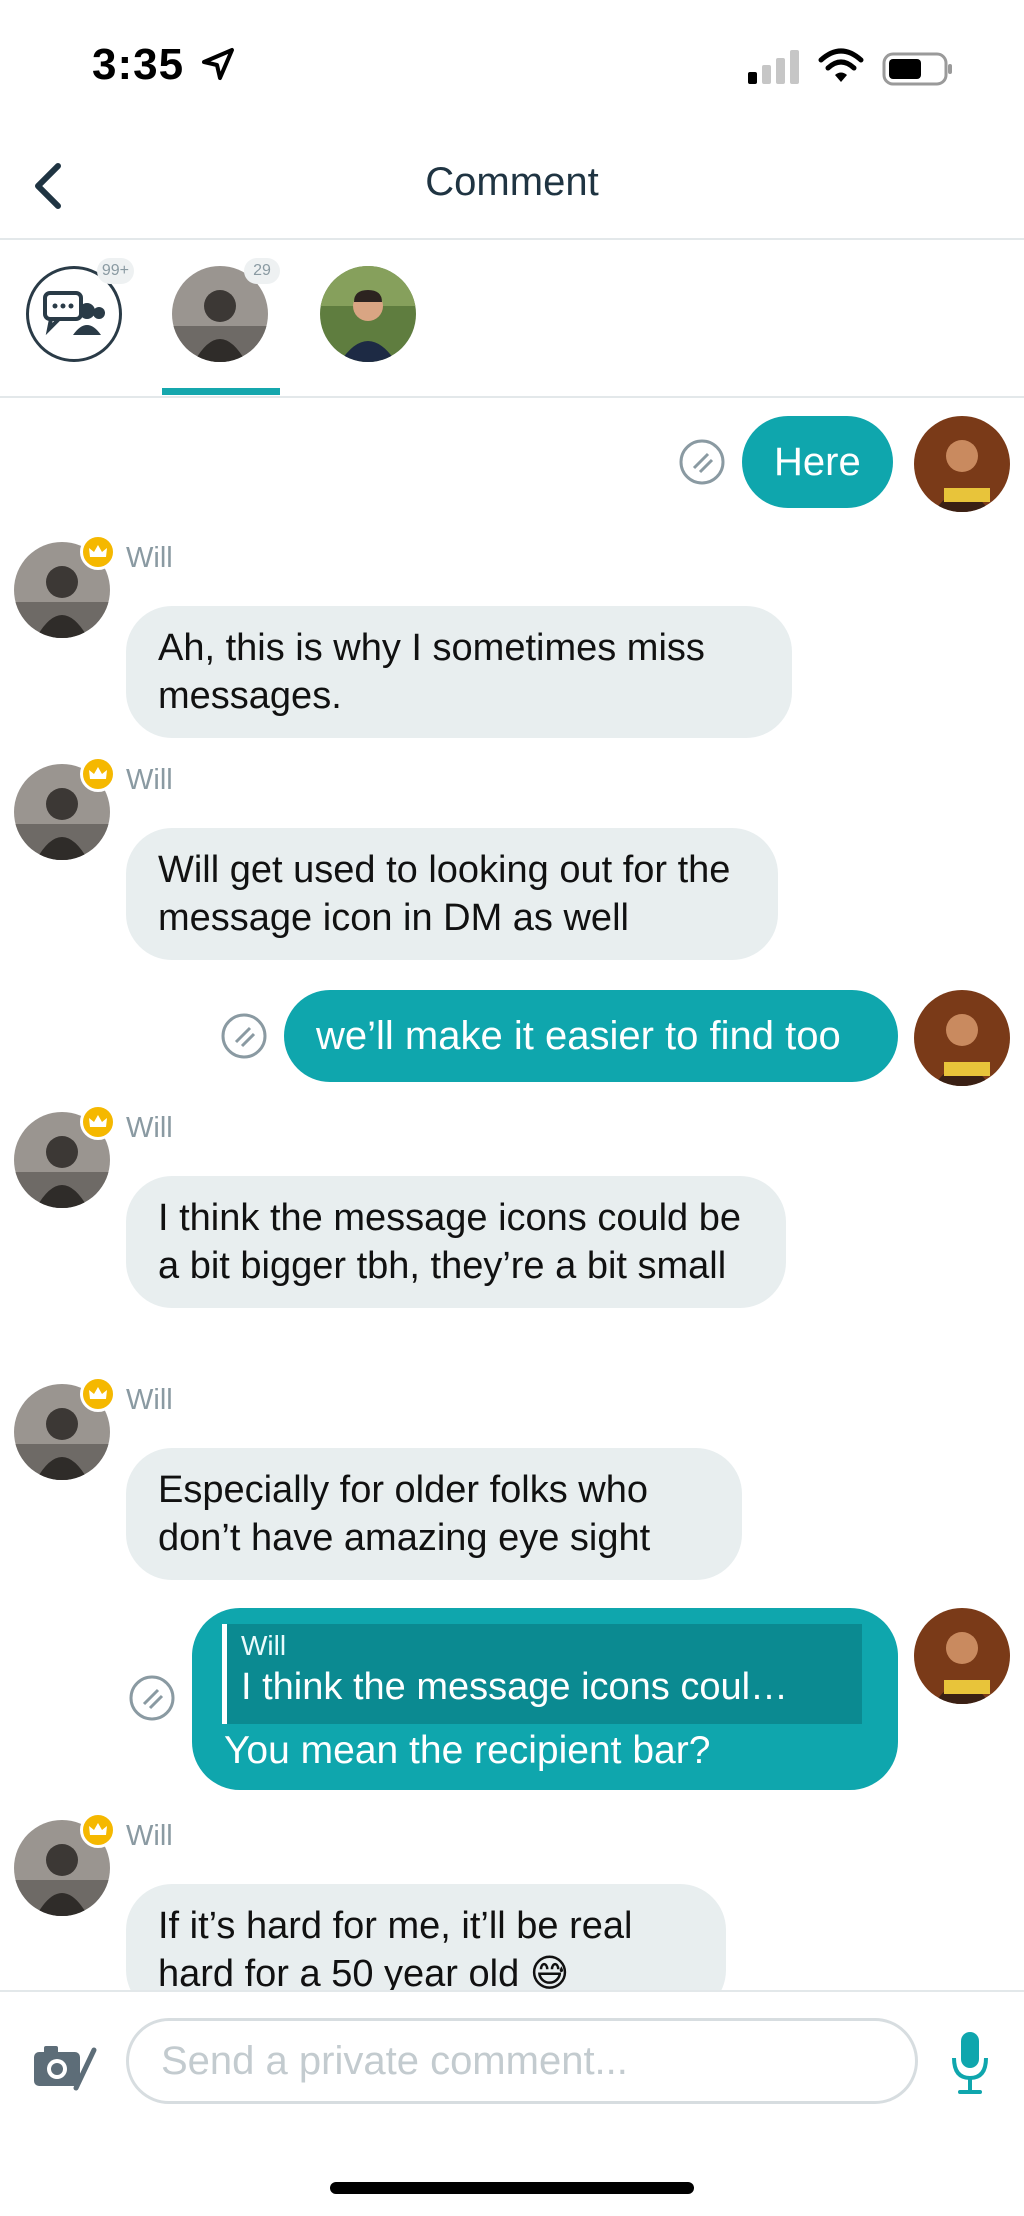 This screenshot has width=1024, height=2216. What do you see at coordinates (918, 71) in the screenshot?
I see `battery-icon` at bounding box center [918, 71].